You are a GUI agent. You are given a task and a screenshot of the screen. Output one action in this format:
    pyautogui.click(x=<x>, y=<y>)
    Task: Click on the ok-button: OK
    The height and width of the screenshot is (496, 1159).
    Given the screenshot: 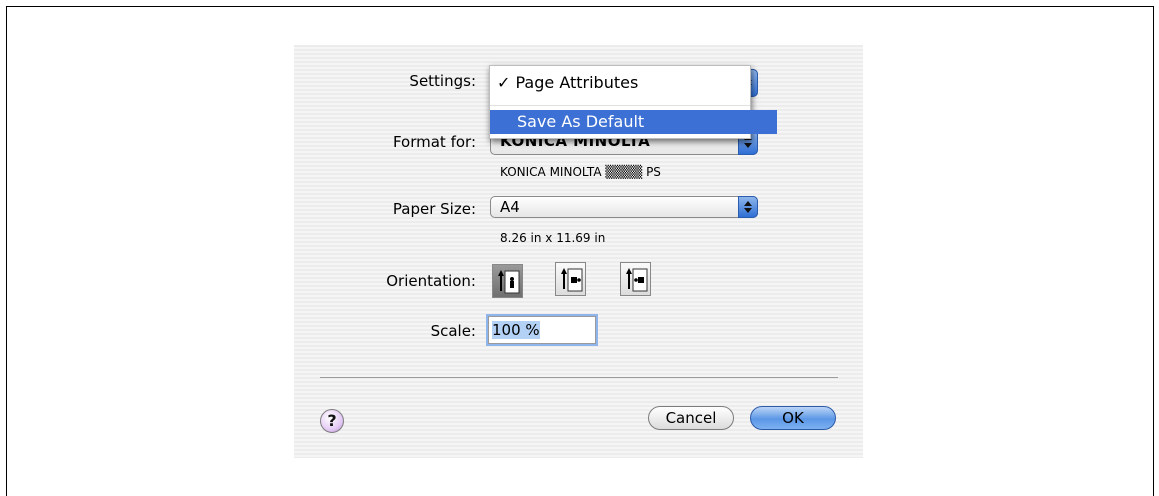 What is the action you would take?
    pyautogui.click(x=793, y=418)
    